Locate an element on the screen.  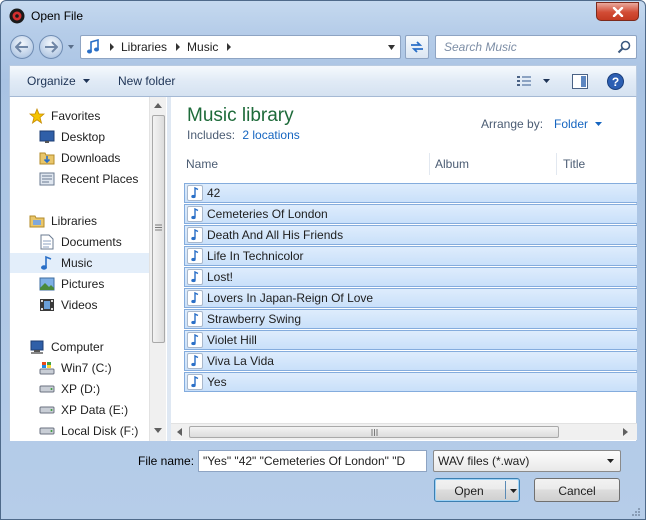
file-row: Viva La Vida is located at coordinates (410, 361).